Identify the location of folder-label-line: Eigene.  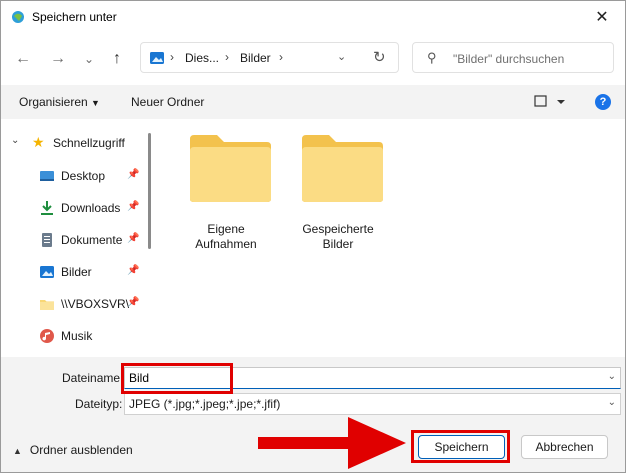
(226, 229).